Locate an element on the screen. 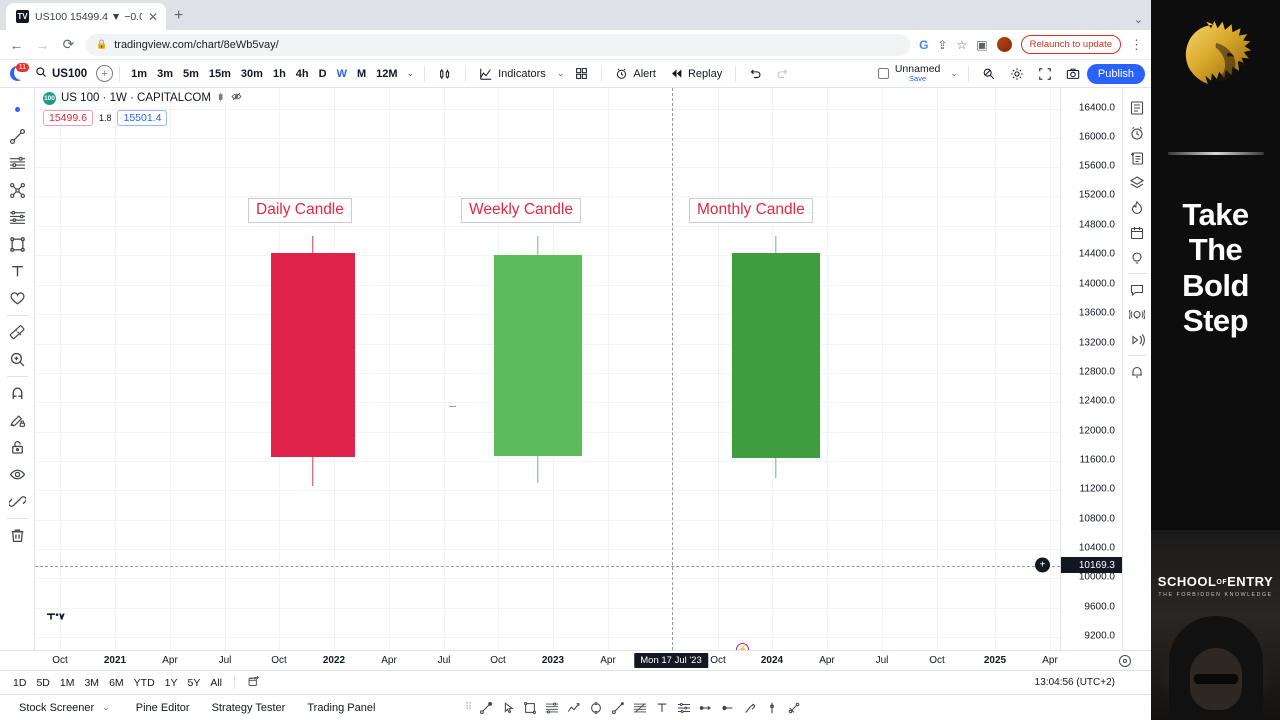  ellipse-draw-icon is located at coordinates (596, 708).